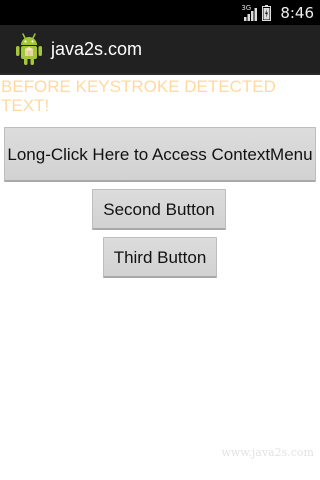 Image resolution: width=320 pixels, height=480 pixels. I want to click on action-bar: java2s.com, so click(160, 50).